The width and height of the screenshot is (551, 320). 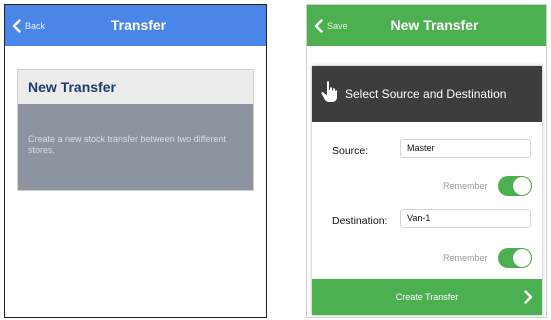 I want to click on source-remember-toggle, so click(x=515, y=186).